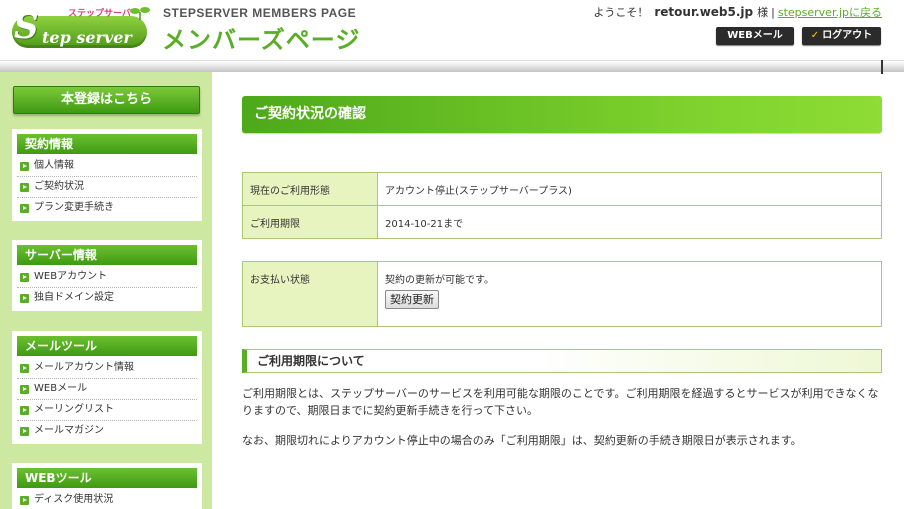  What do you see at coordinates (26, 27) in the screenshot?
I see `logo-letter: S` at bounding box center [26, 27].